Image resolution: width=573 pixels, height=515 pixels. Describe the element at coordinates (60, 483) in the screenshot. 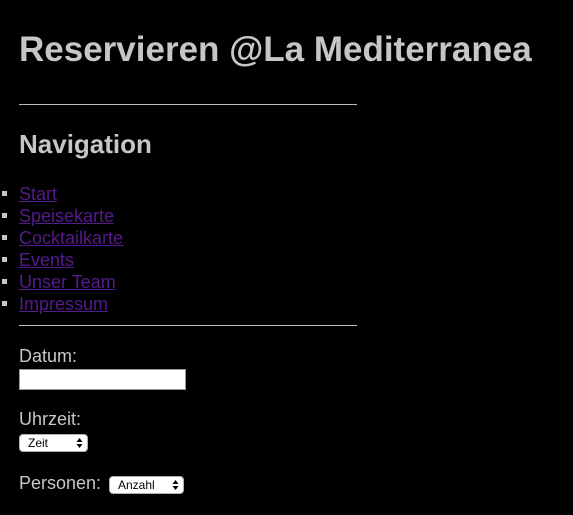

I see `persons-label: Personen:` at that location.